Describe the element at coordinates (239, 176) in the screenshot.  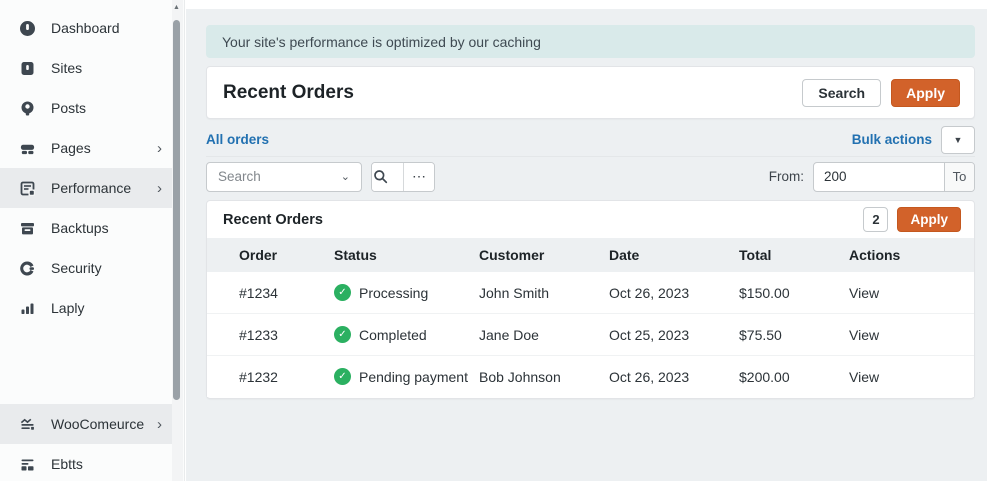
I see `search-select-placeholder: Search` at that location.